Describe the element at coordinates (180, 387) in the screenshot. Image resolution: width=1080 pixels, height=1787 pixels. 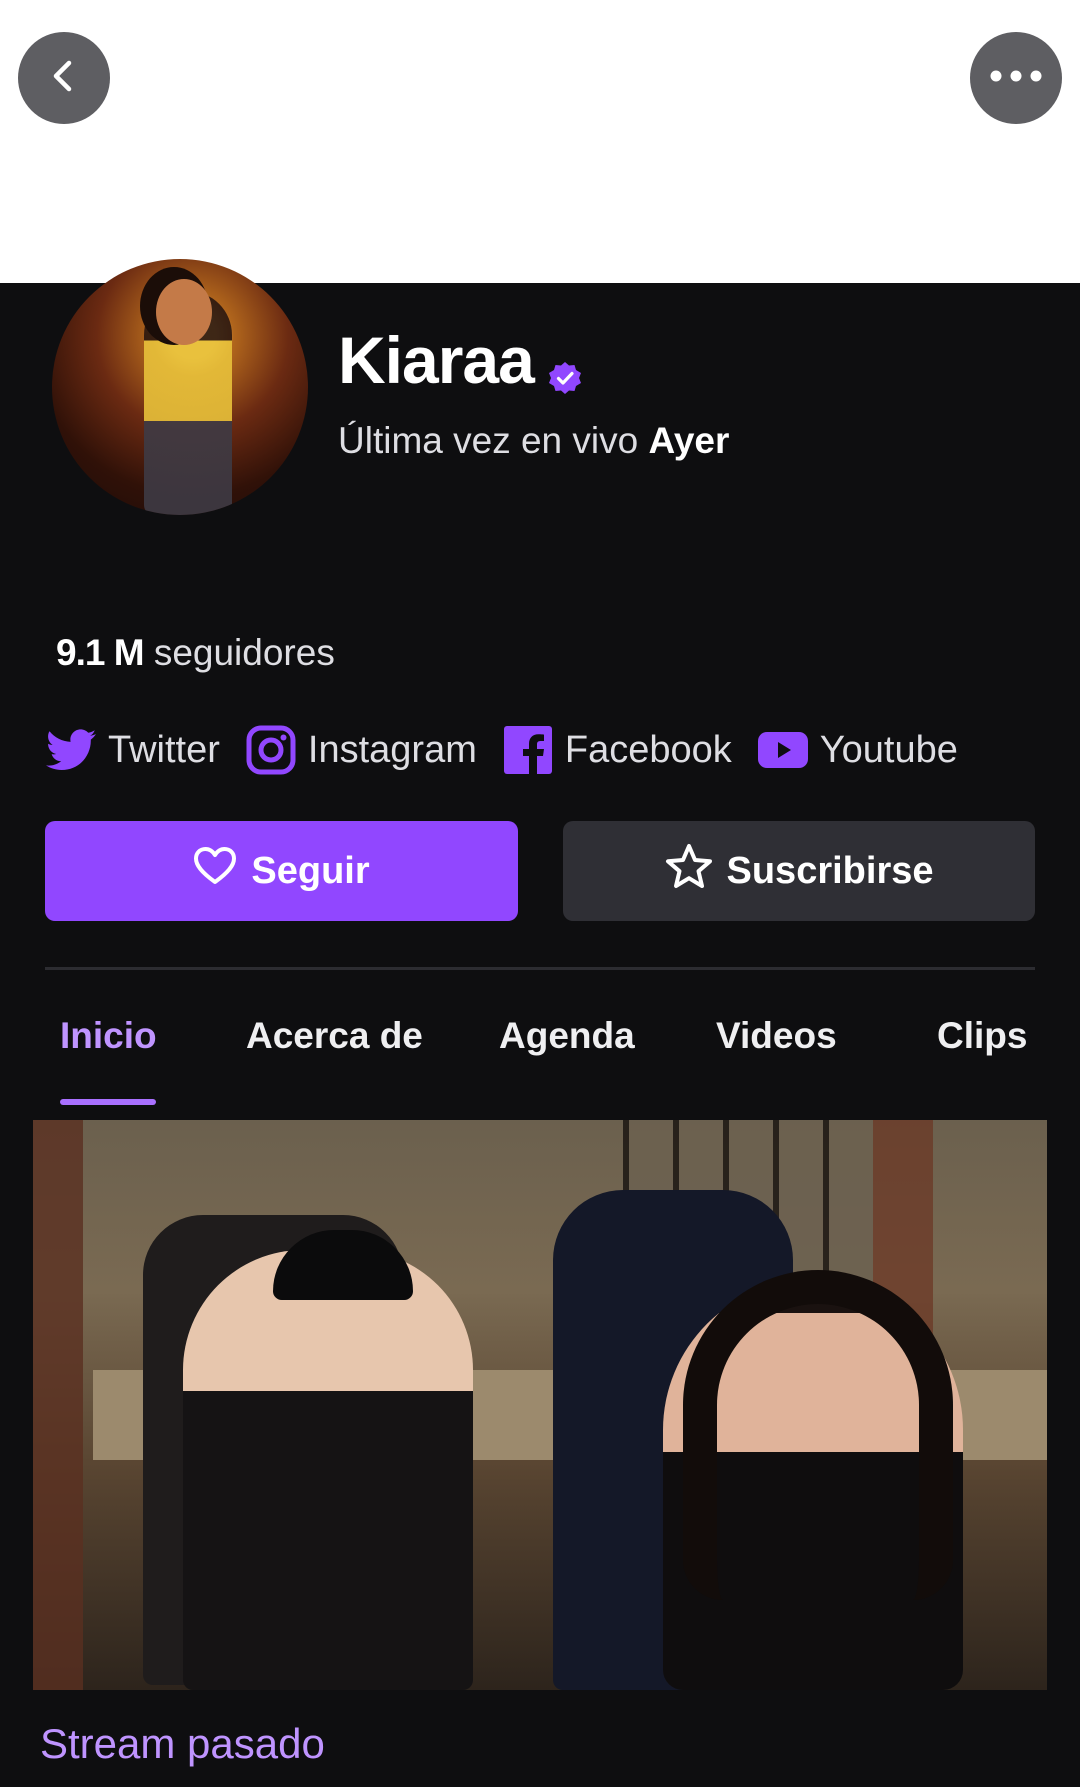
I see `avatar` at that location.